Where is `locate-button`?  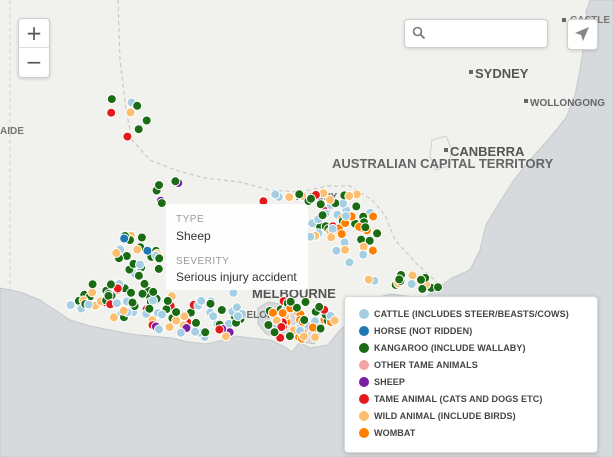 locate-button is located at coordinates (582, 34).